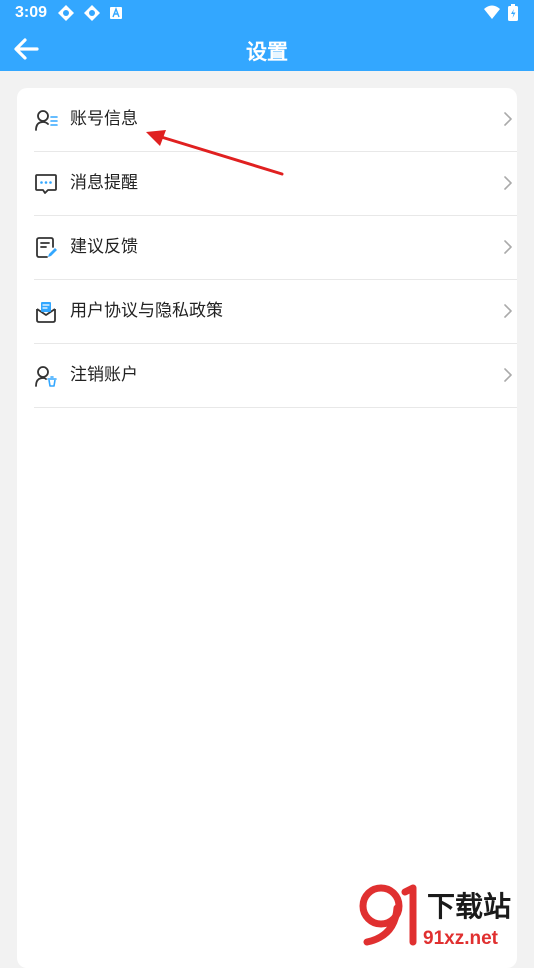 The image size is (534, 968). Describe the element at coordinates (267, 13) in the screenshot. I see `status-bar: 3:09` at that location.